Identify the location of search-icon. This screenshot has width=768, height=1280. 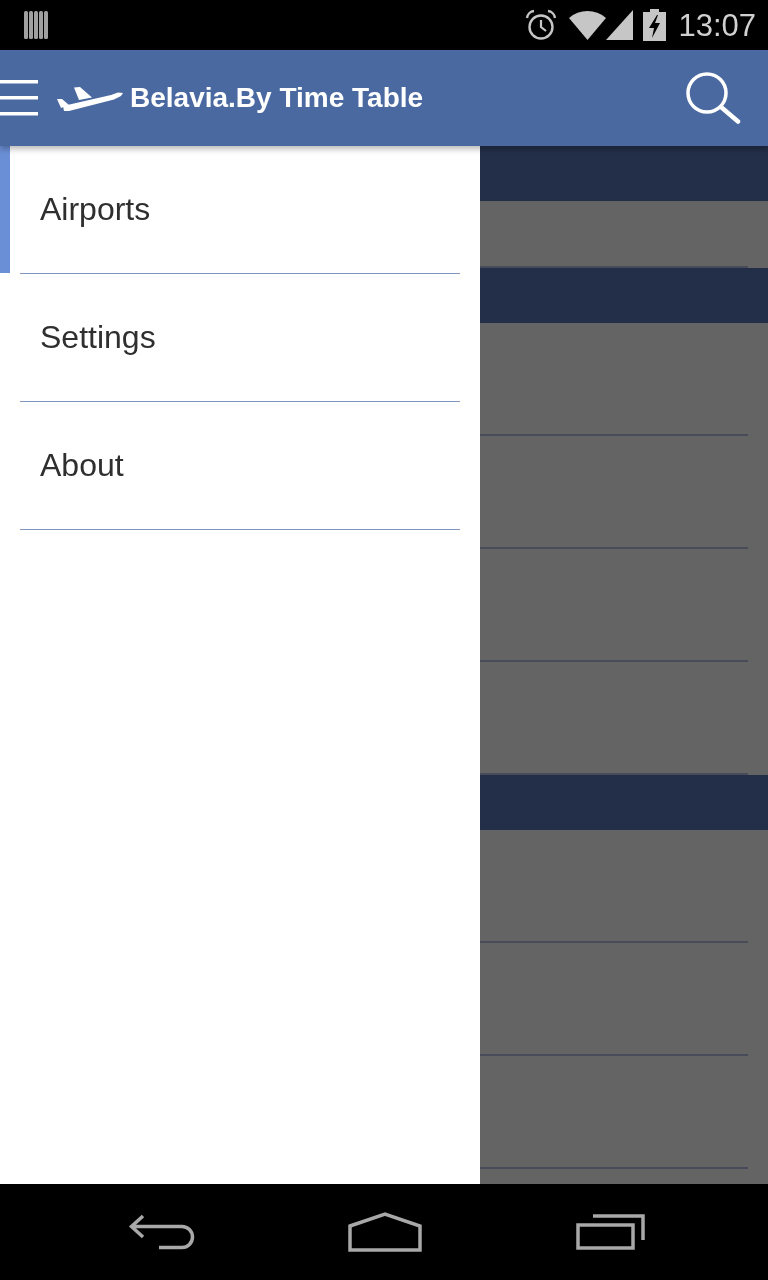
(713, 98).